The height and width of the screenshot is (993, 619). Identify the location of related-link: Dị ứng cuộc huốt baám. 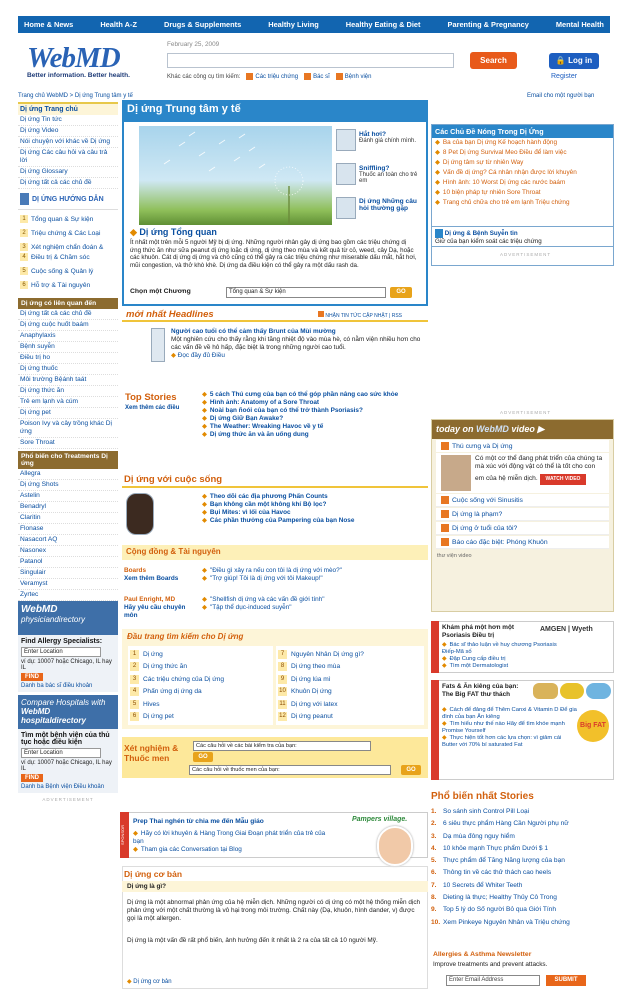
(68, 325).